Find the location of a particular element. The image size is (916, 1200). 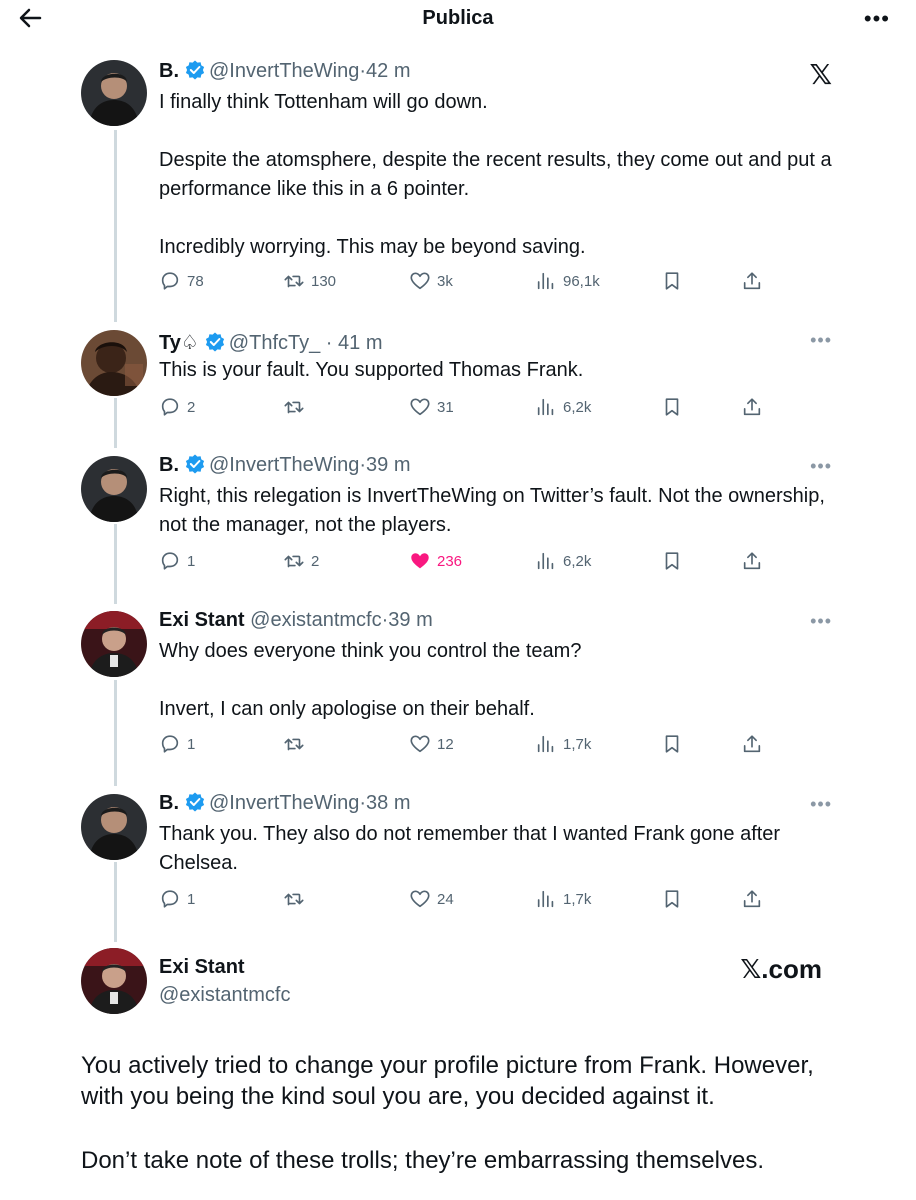

like-button: 12 is located at coordinates (431, 744).